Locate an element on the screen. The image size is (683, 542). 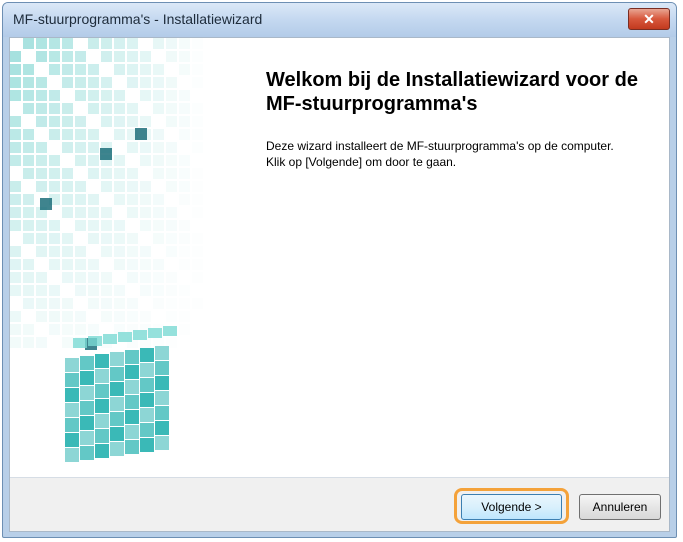
next-button: Volgende > is located at coordinates (511, 507).